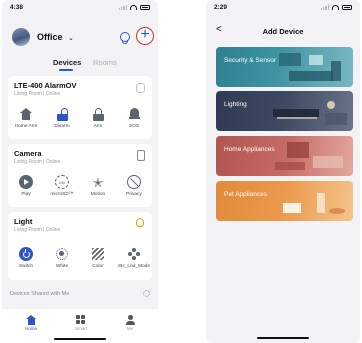  Describe the element at coordinates (39, 294) in the screenshot. I see `shared-devices-label: Devices Shared with Me` at that location.